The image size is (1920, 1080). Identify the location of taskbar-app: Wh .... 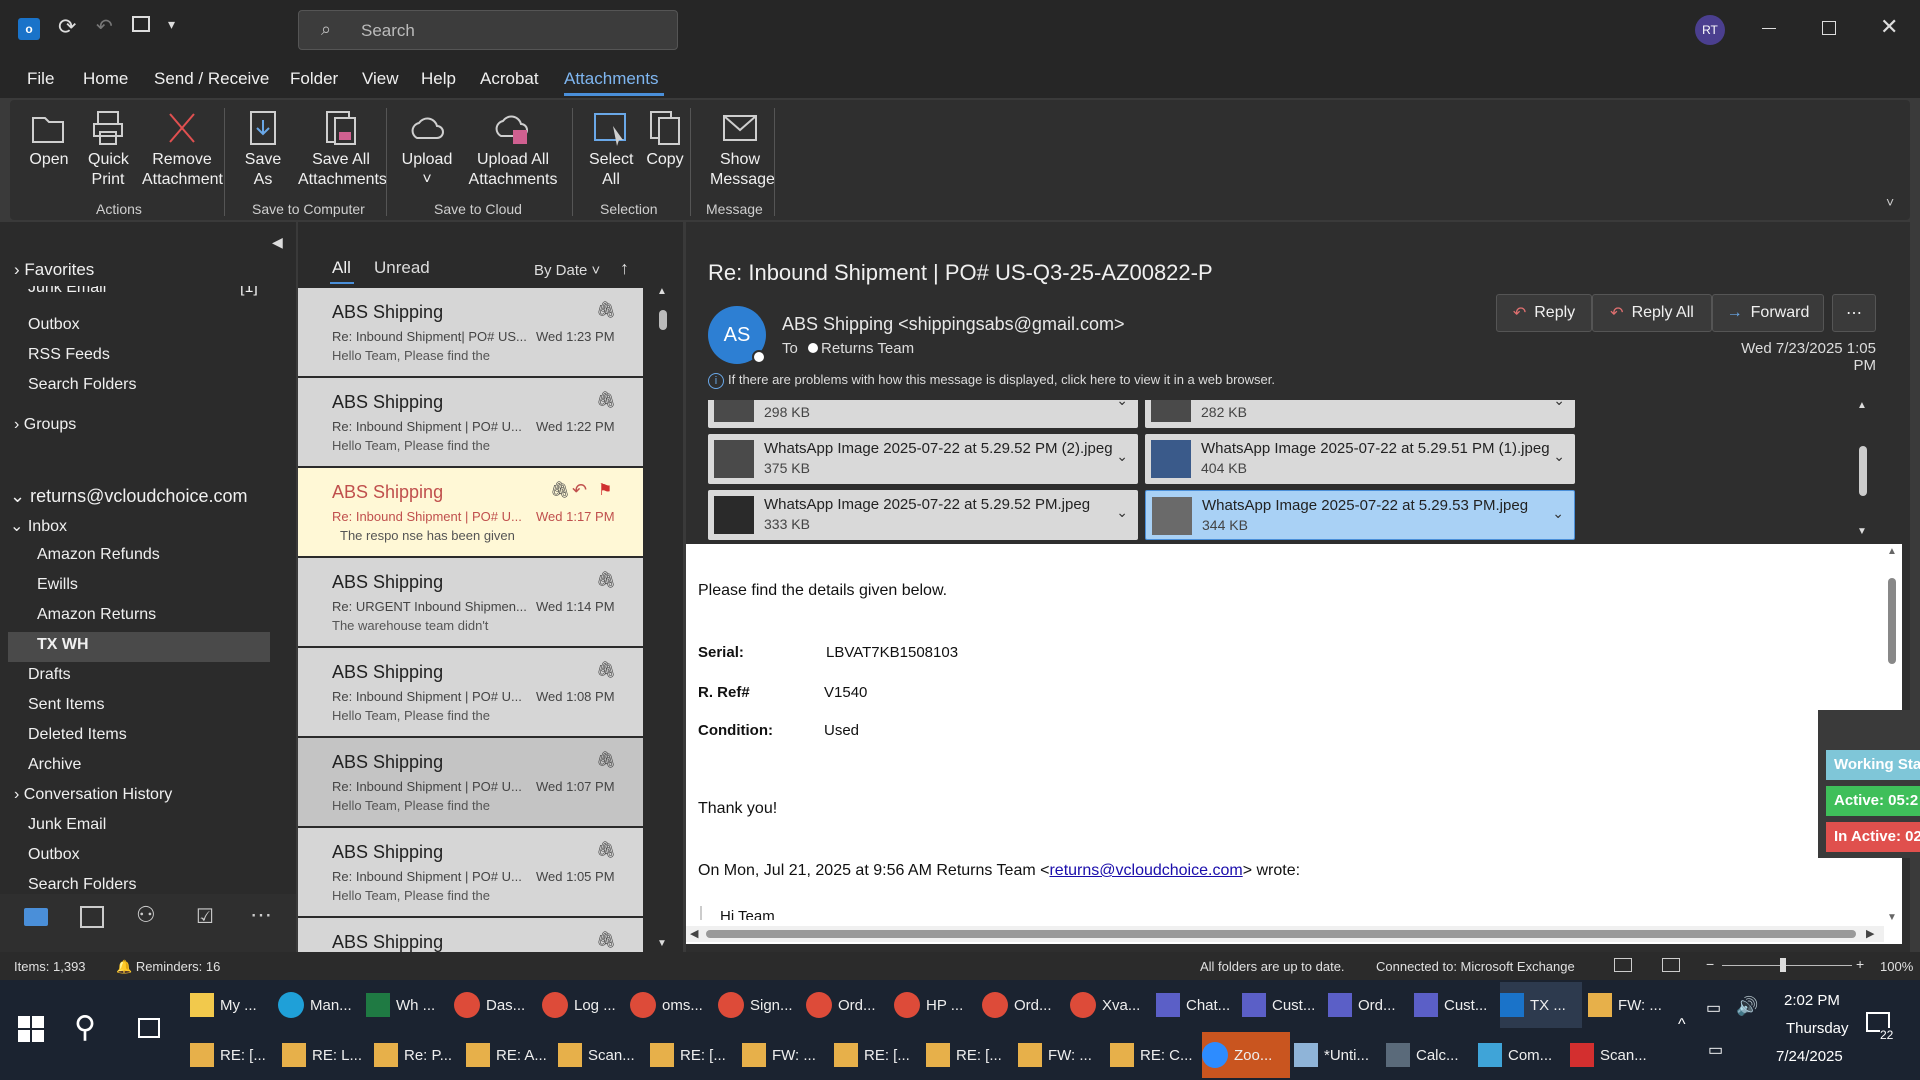
(407, 1005).